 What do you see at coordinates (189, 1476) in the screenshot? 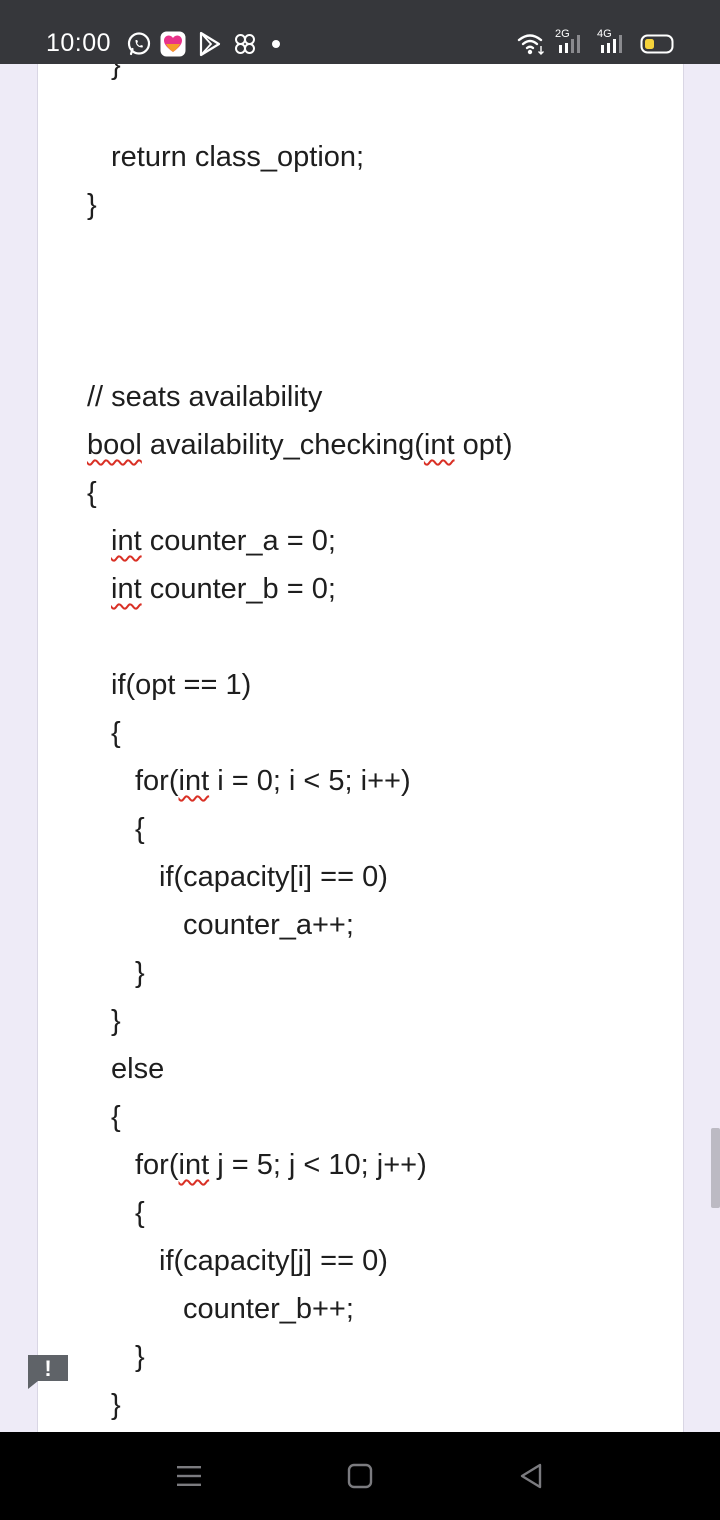
I see `recent-apps-icon` at bounding box center [189, 1476].